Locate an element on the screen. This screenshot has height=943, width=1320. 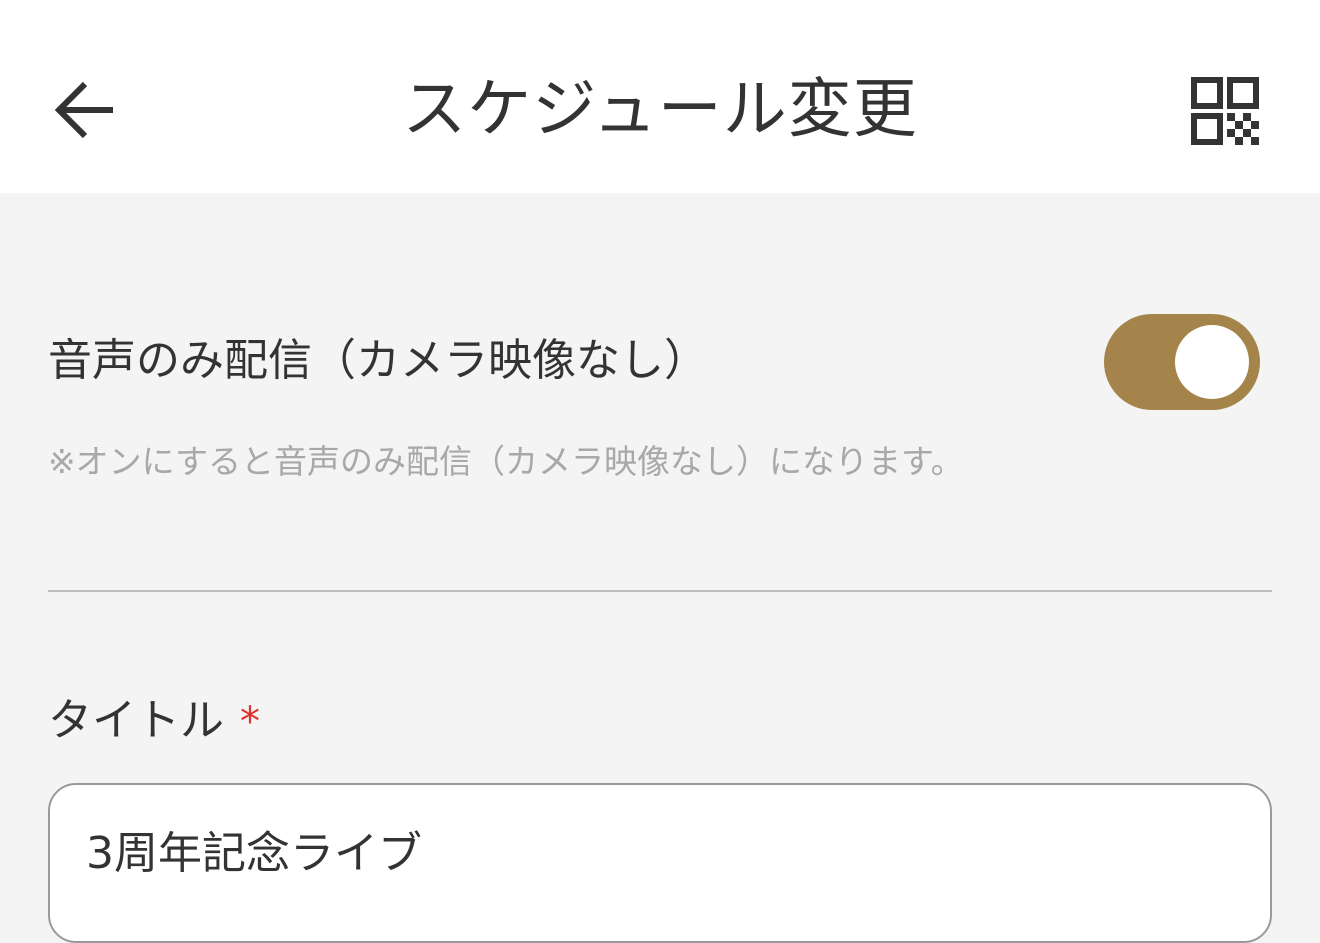
toggle-knob is located at coordinates (1212, 362).